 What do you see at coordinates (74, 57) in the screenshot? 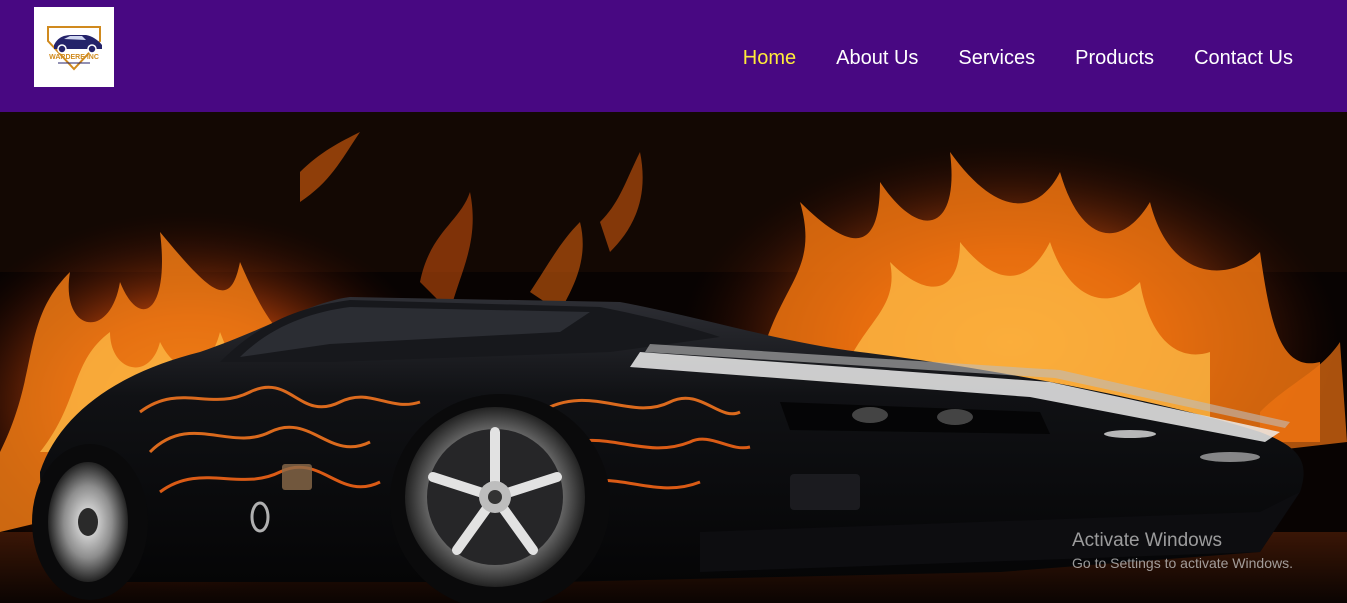
I see `logo-text: WARDERE INC` at bounding box center [74, 57].